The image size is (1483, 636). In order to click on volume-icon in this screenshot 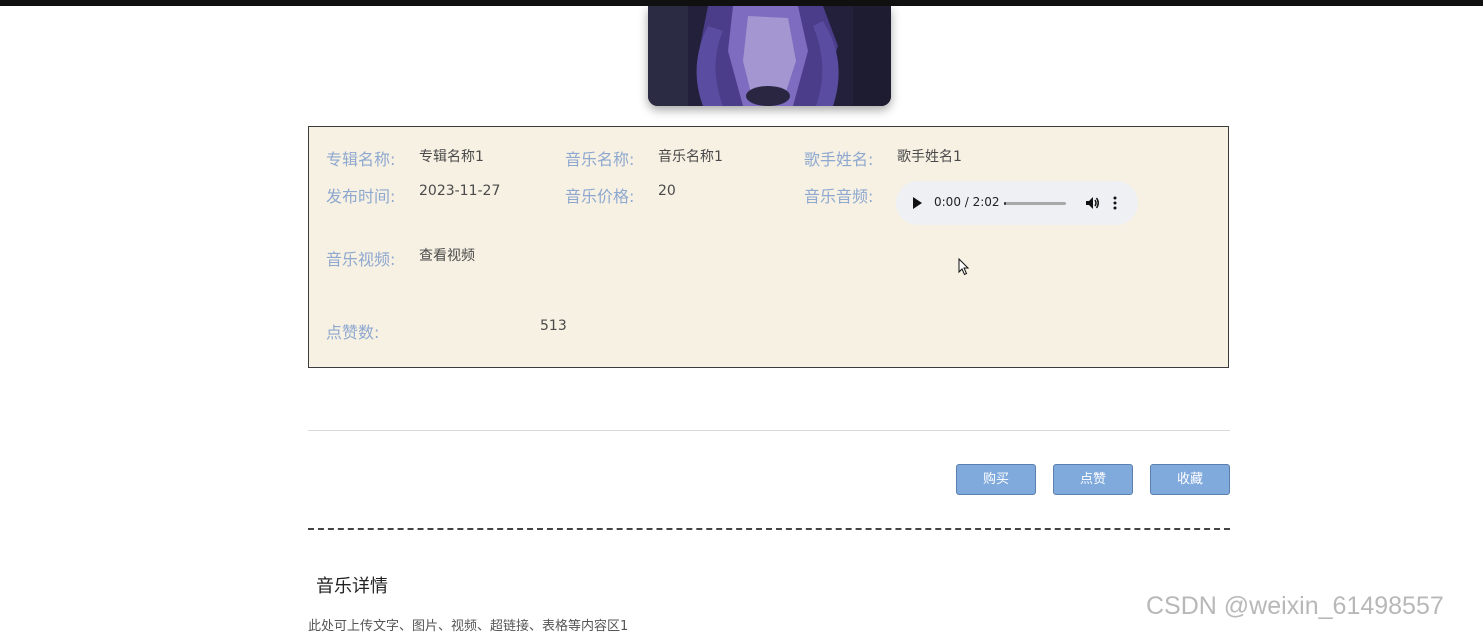, I will do `click(1092, 203)`.